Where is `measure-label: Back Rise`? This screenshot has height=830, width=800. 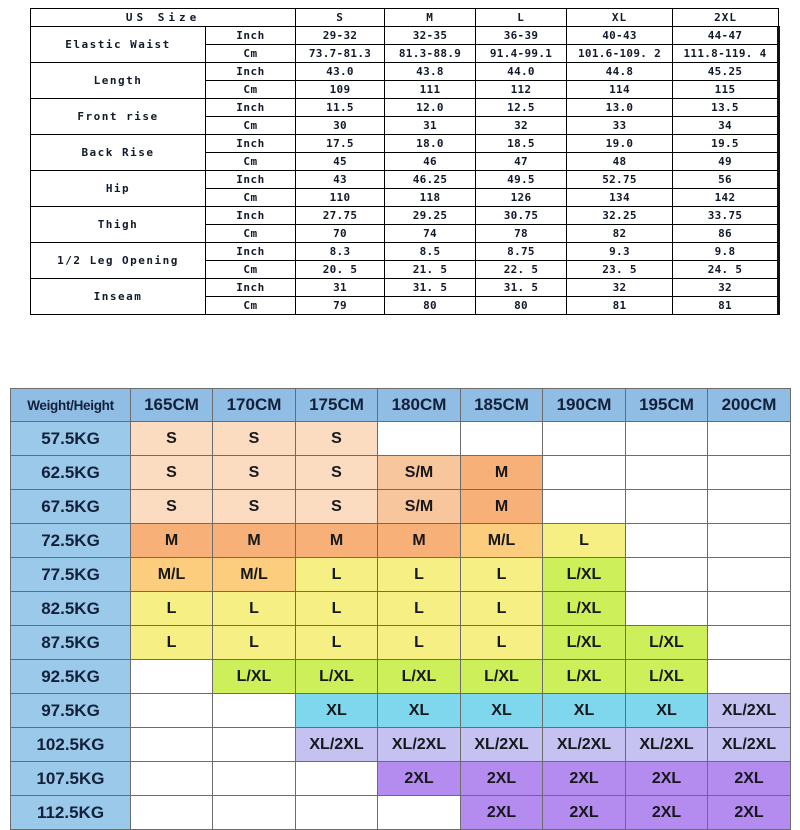 measure-label: Back Rise is located at coordinates (118, 152).